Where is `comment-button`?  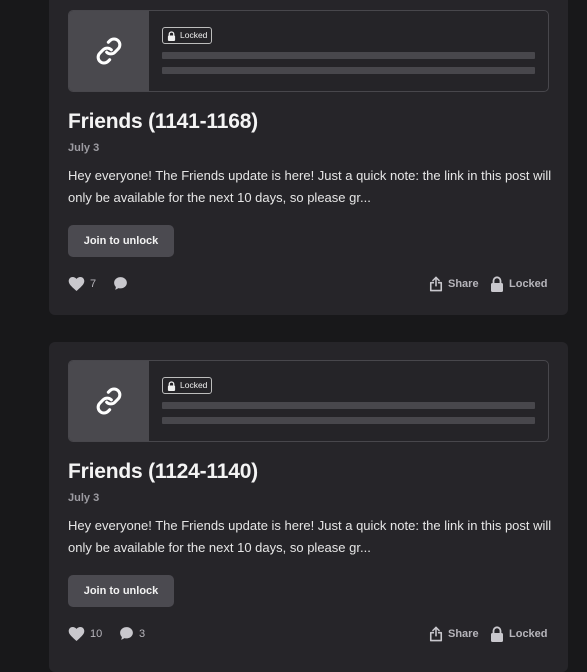
comment-button is located at coordinates (123, 283).